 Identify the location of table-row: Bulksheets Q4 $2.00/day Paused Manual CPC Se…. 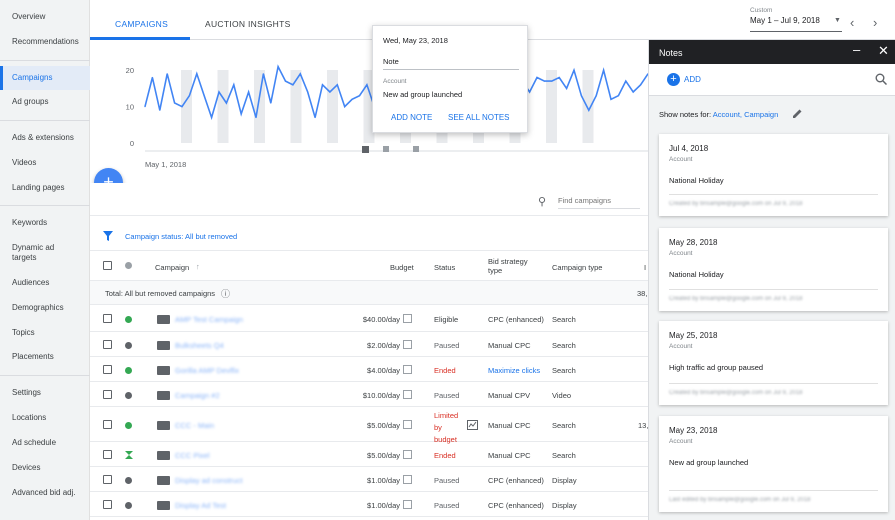
(369, 344).